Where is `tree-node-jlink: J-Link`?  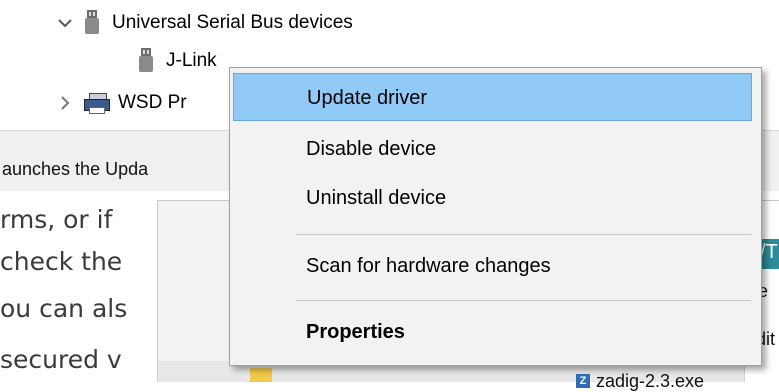 tree-node-jlink: J-Link is located at coordinates (167, 61).